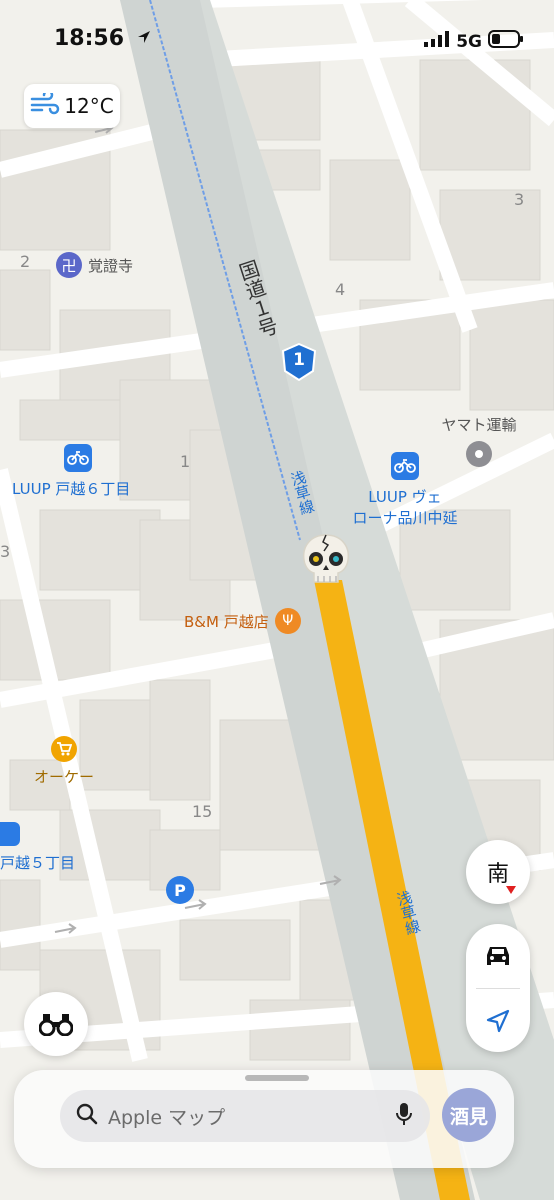 The image size is (554, 1200). What do you see at coordinates (404, 1116) in the screenshot?
I see `microphone-icon` at bounding box center [404, 1116].